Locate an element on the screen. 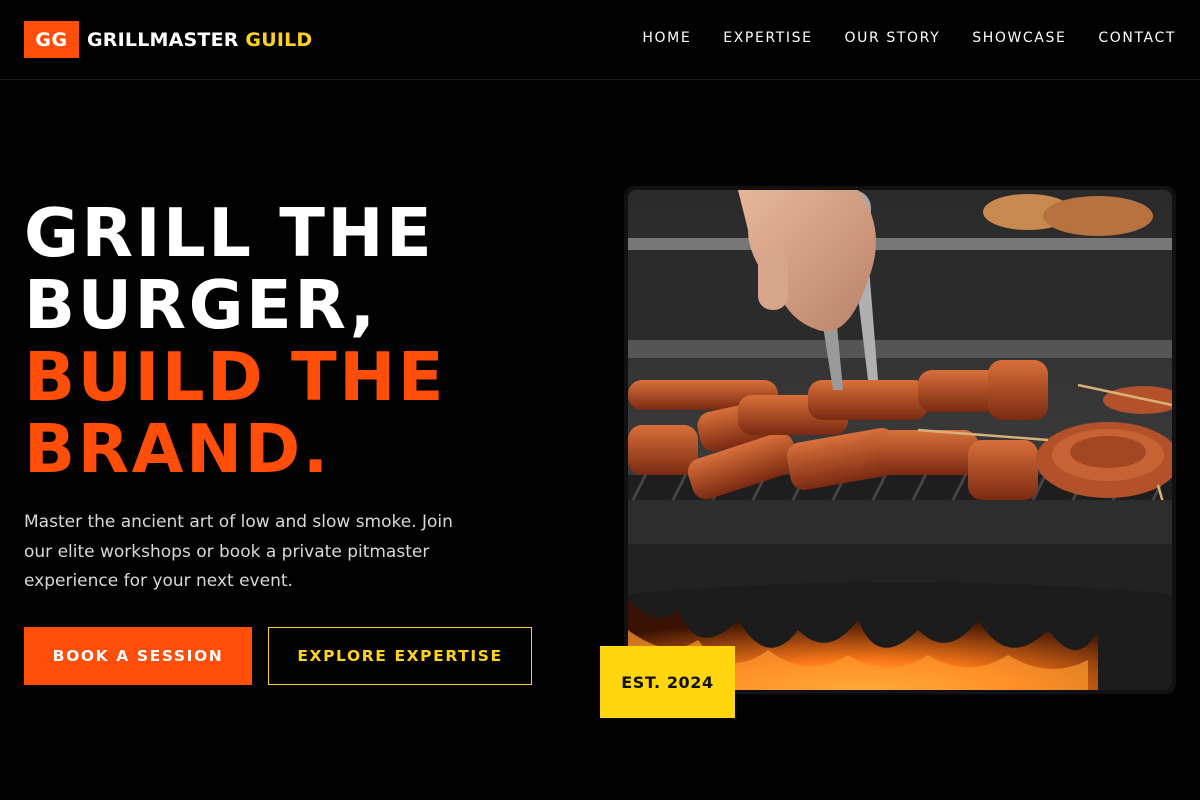 This screenshot has width=1200, height=800. book-session-button: BOOK A SESSION is located at coordinates (138, 656).